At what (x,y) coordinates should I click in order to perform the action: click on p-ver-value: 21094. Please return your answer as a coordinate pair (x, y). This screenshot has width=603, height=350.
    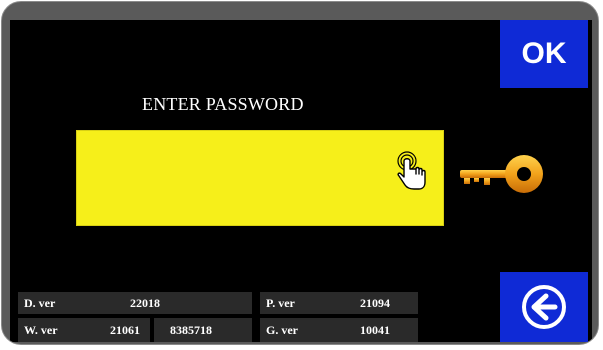
    Looking at the image, I should click on (375, 302).